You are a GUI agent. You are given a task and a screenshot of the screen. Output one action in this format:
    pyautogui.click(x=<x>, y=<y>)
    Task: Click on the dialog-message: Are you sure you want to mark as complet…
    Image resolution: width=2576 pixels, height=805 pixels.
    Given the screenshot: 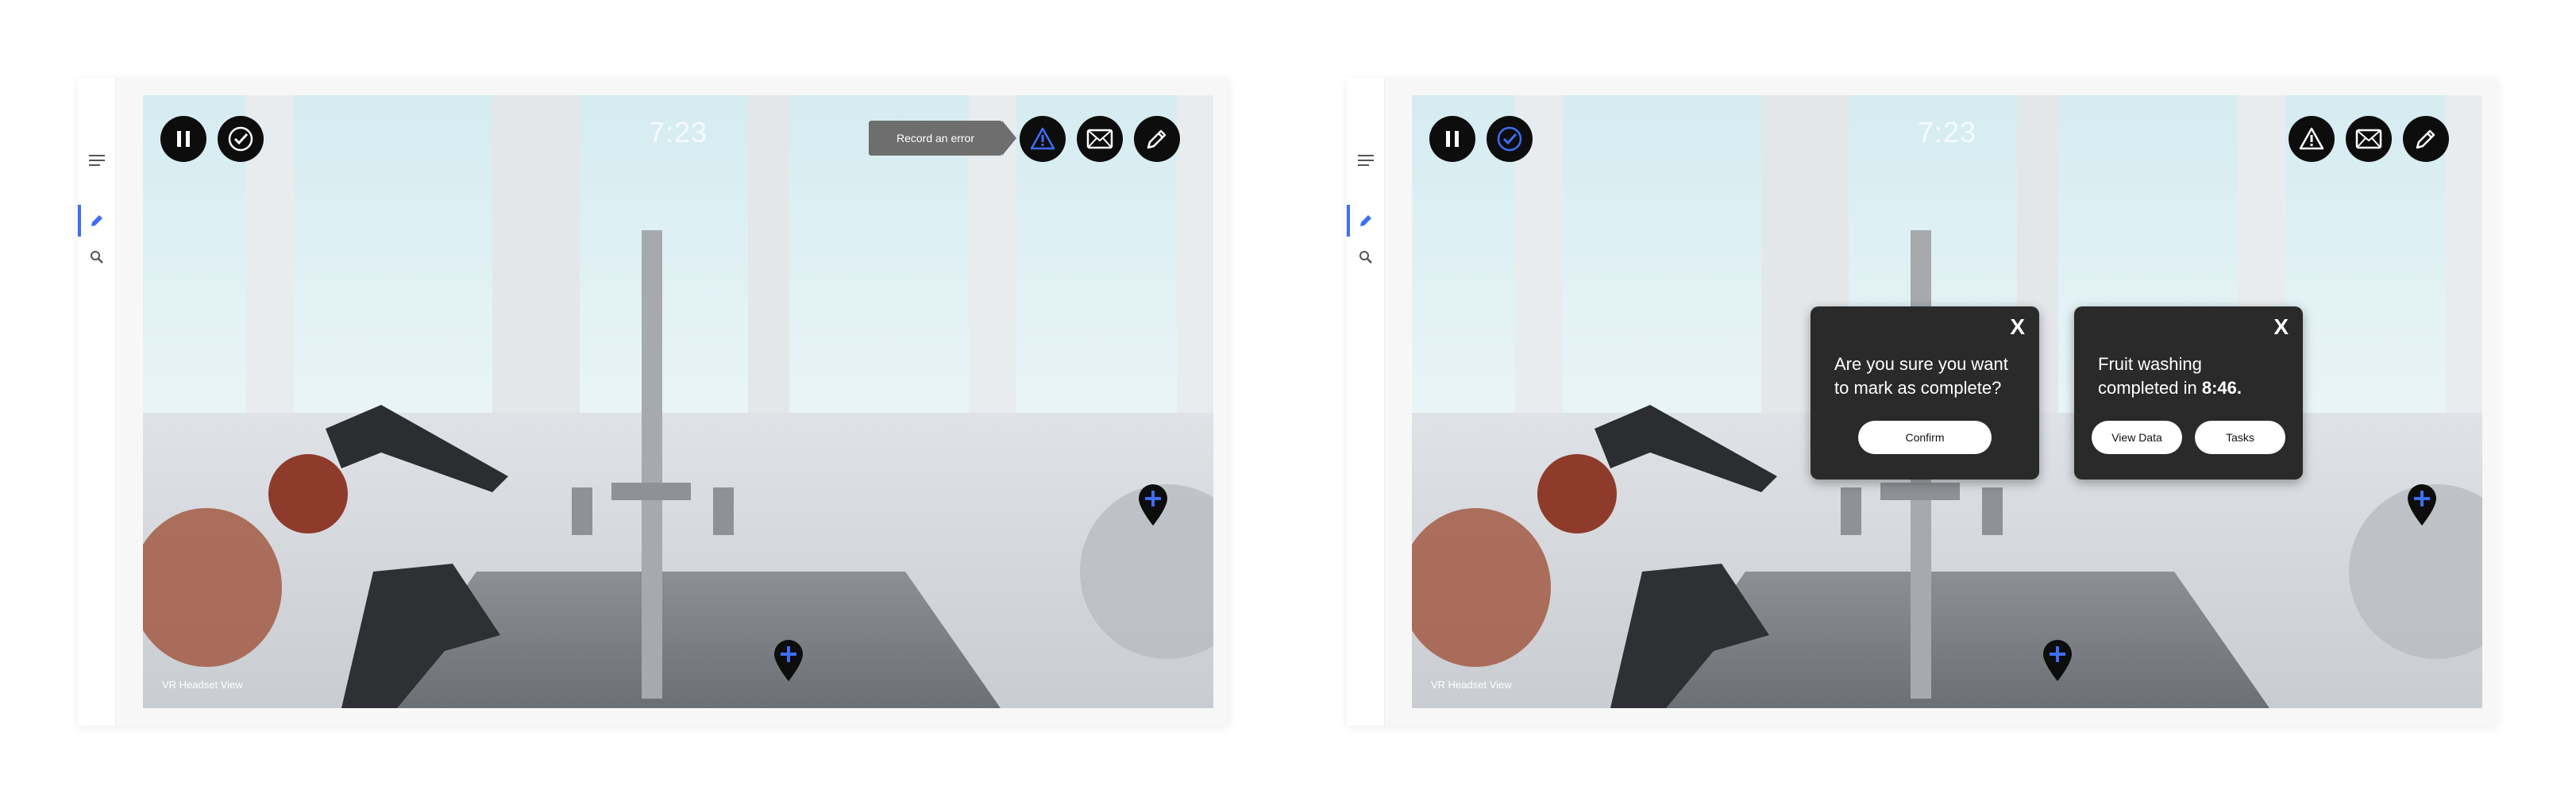 What is the action you would take?
    pyautogui.click(x=1921, y=376)
    